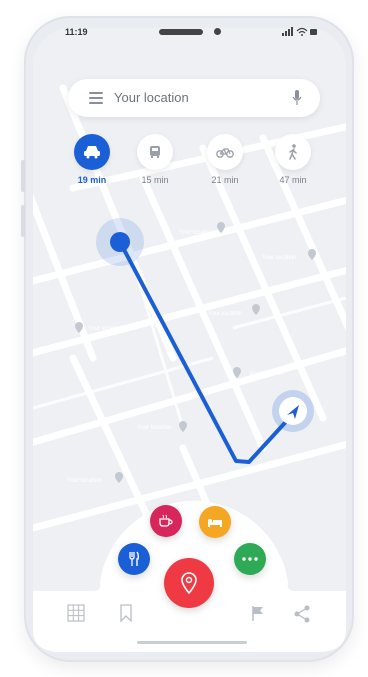  I want to click on bed-icon, so click(215, 523).